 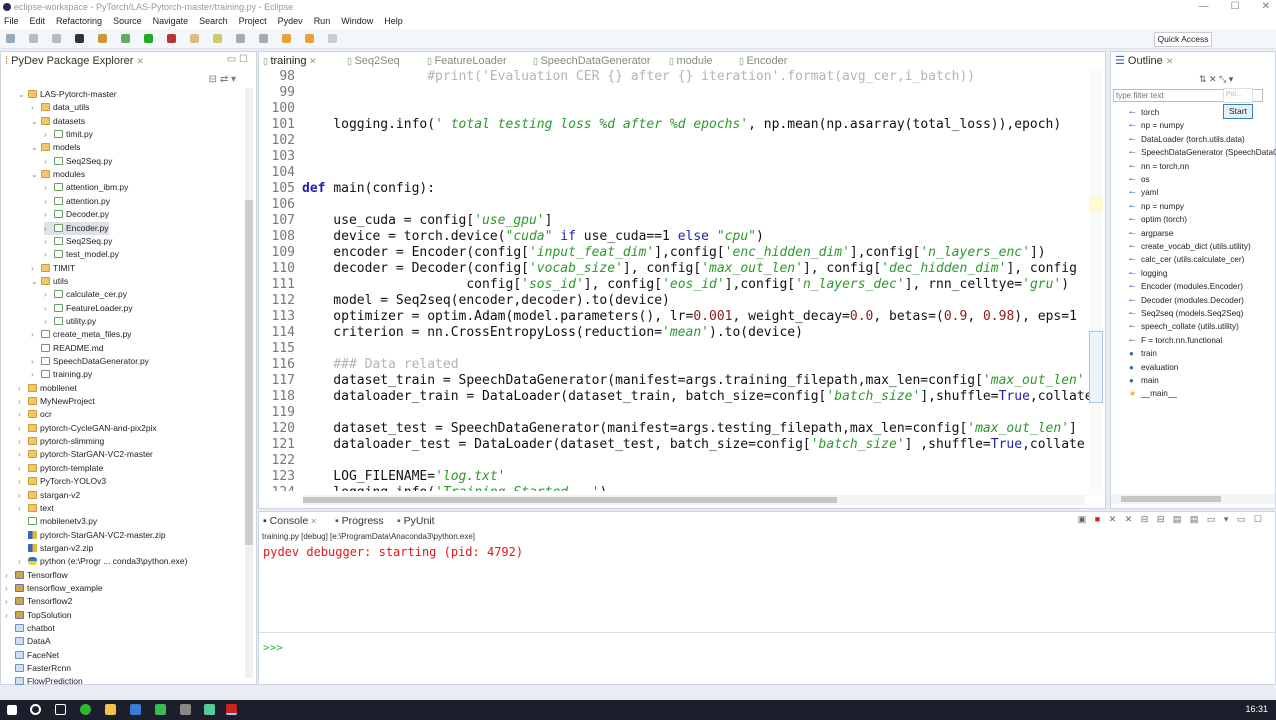 What do you see at coordinates (1153, 367) in the screenshot?
I see `outline-item: ● evaluation` at bounding box center [1153, 367].